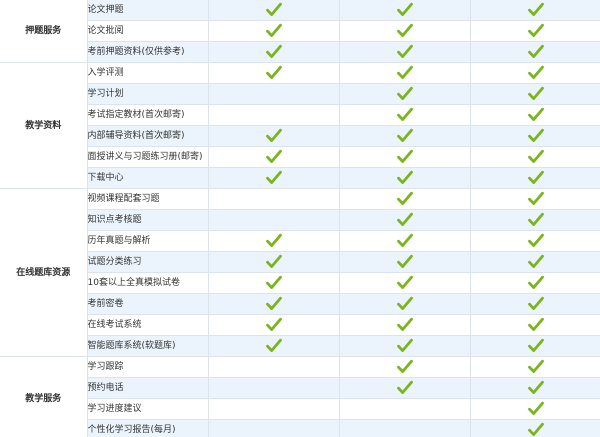 The image size is (600, 437). What do you see at coordinates (148, 346) in the screenshot?
I see `service-item-label: 智能题库系统(软题库)` at bounding box center [148, 346].